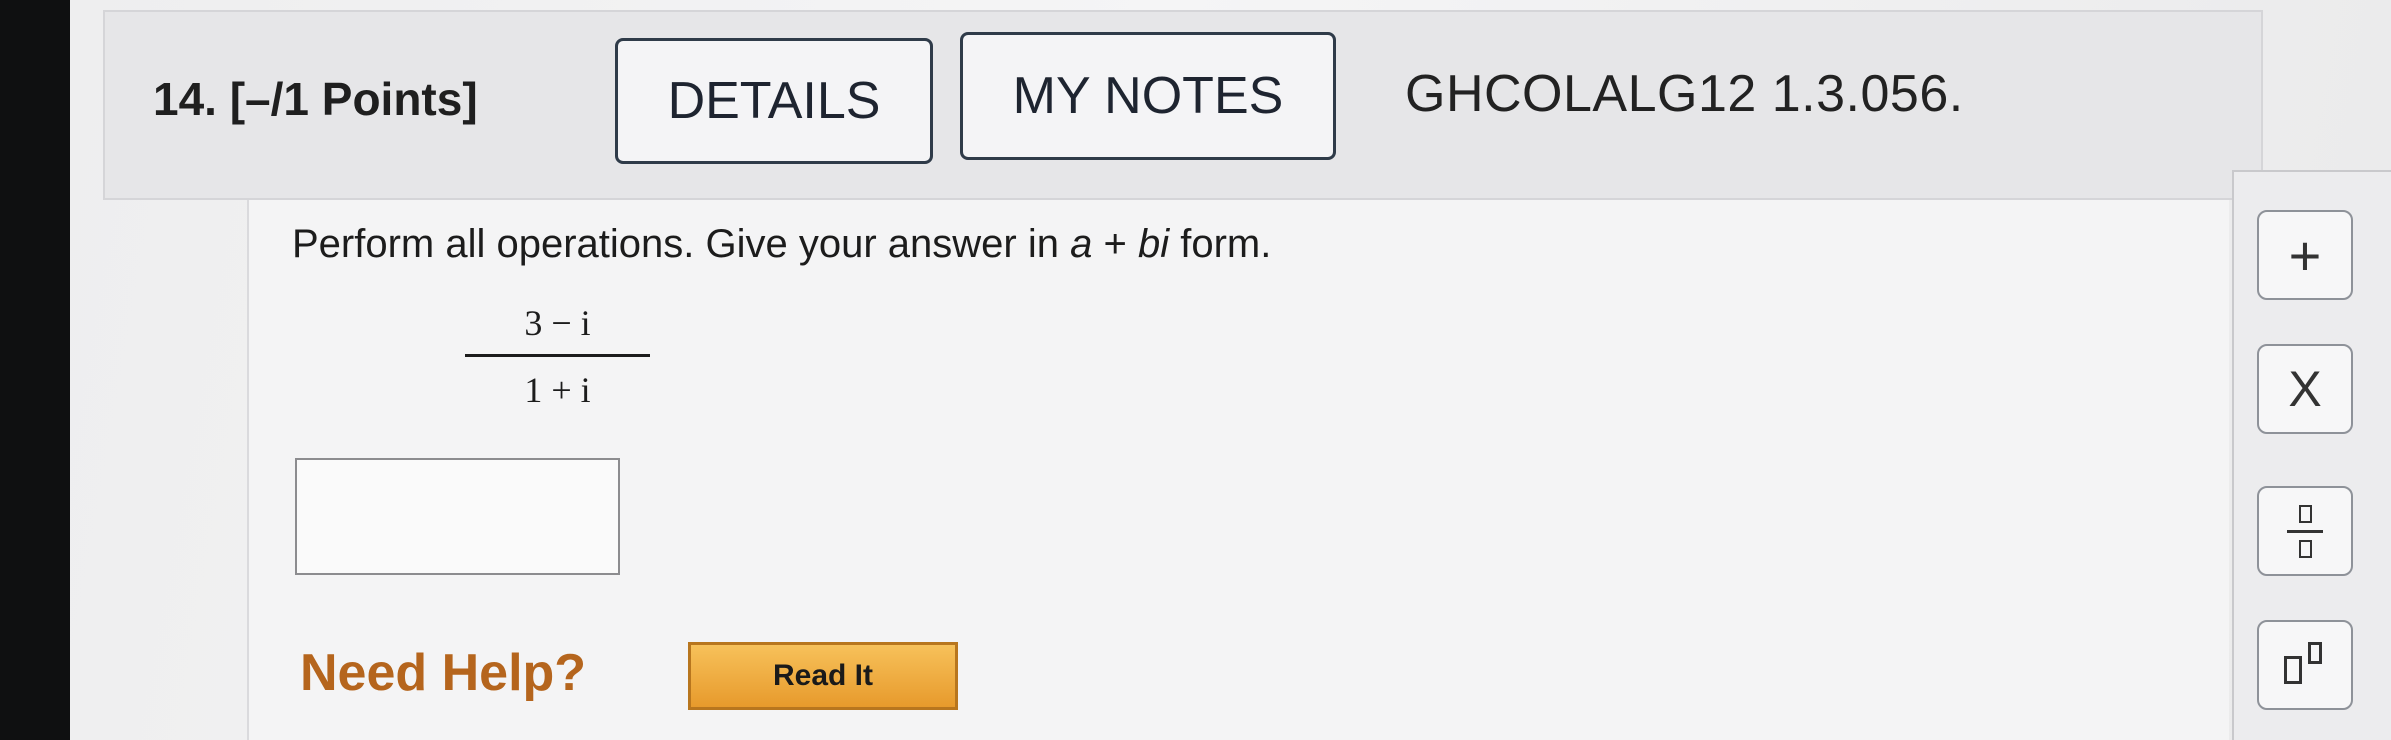 The image size is (2391, 740). Describe the element at coordinates (557, 390) in the screenshot. I see `fraction-denominator: 1 + i` at that location.